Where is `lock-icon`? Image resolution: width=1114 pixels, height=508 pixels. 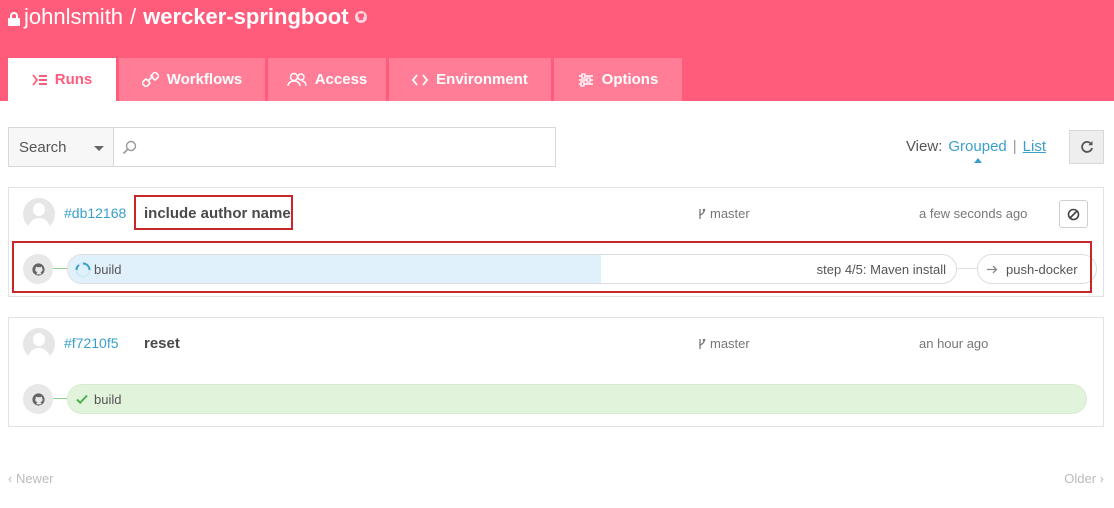
lock-icon is located at coordinates (14, 19).